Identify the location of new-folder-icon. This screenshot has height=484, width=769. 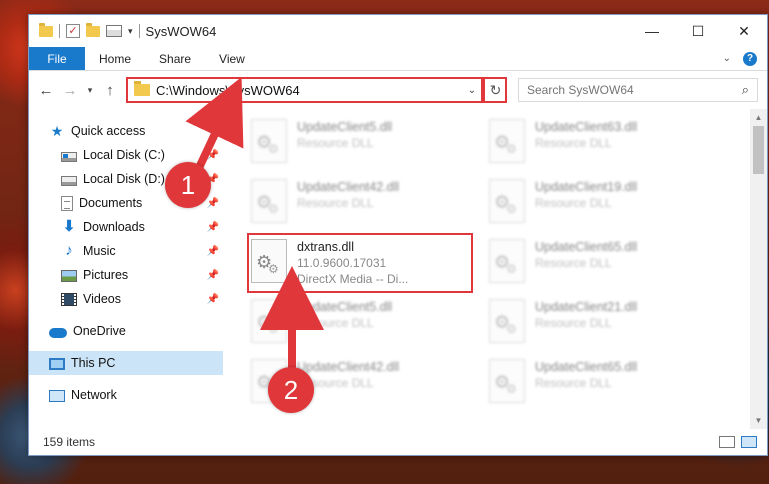
(93, 29).